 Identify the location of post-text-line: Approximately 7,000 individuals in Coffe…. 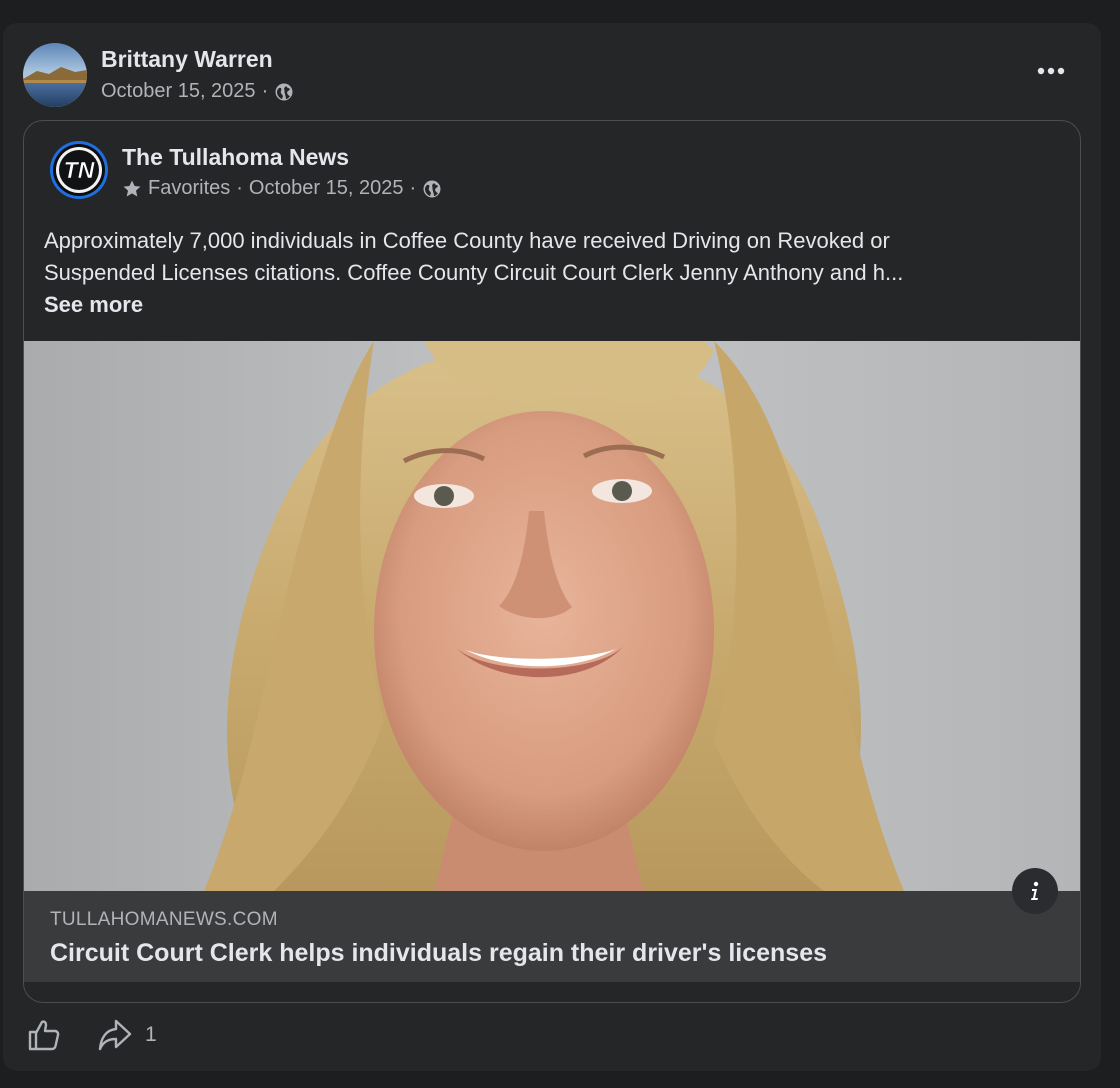
(467, 240).